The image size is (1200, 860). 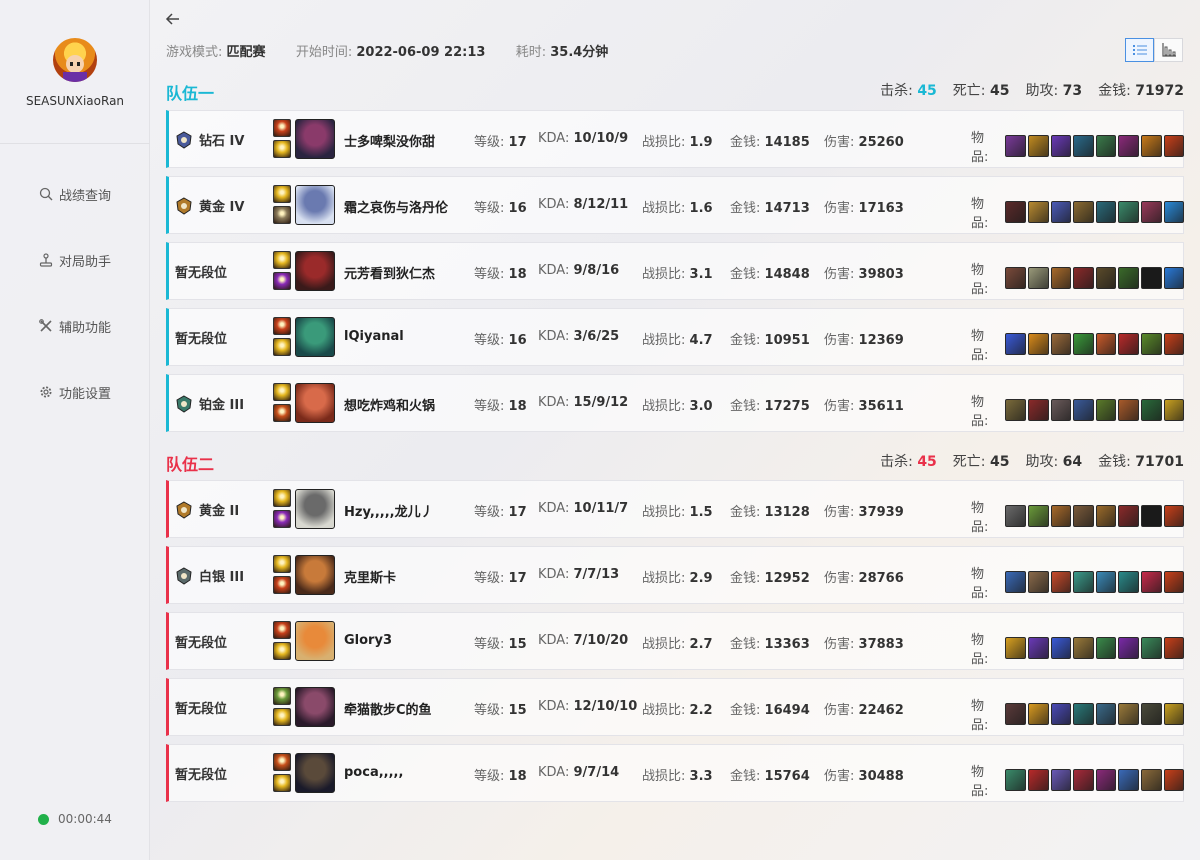 What do you see at coordinates (75, 60) in the screenshot?
I see `avatar` at bounding box center [75, 60].